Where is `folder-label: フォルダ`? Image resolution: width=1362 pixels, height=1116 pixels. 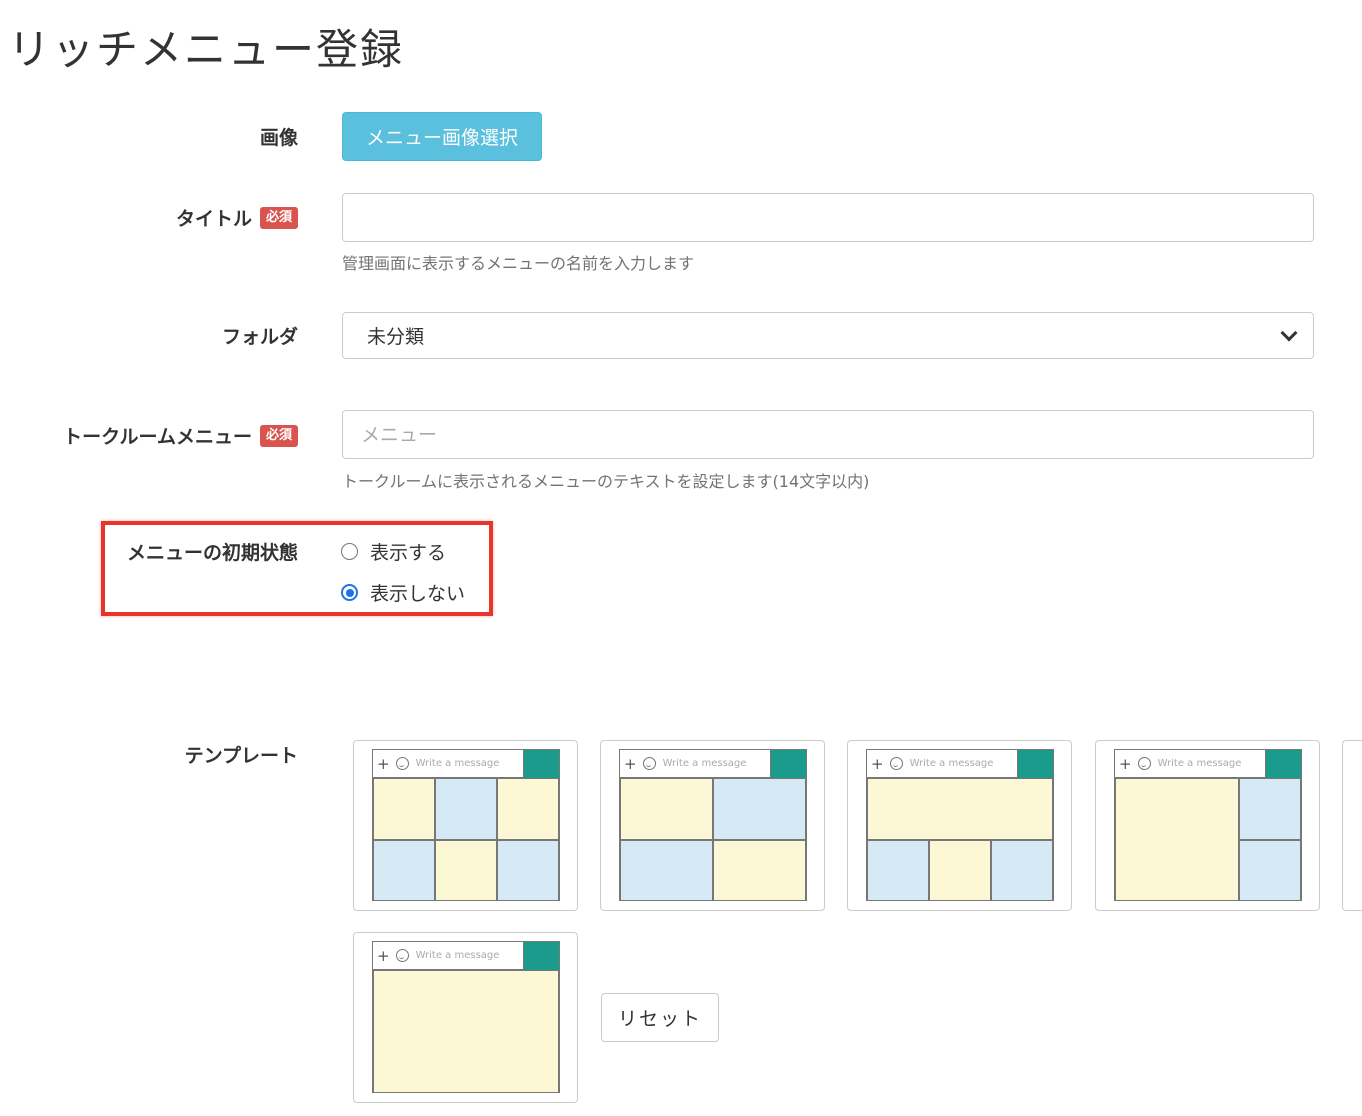
folder-label: フォルダ is located at coordinates (260, 335).